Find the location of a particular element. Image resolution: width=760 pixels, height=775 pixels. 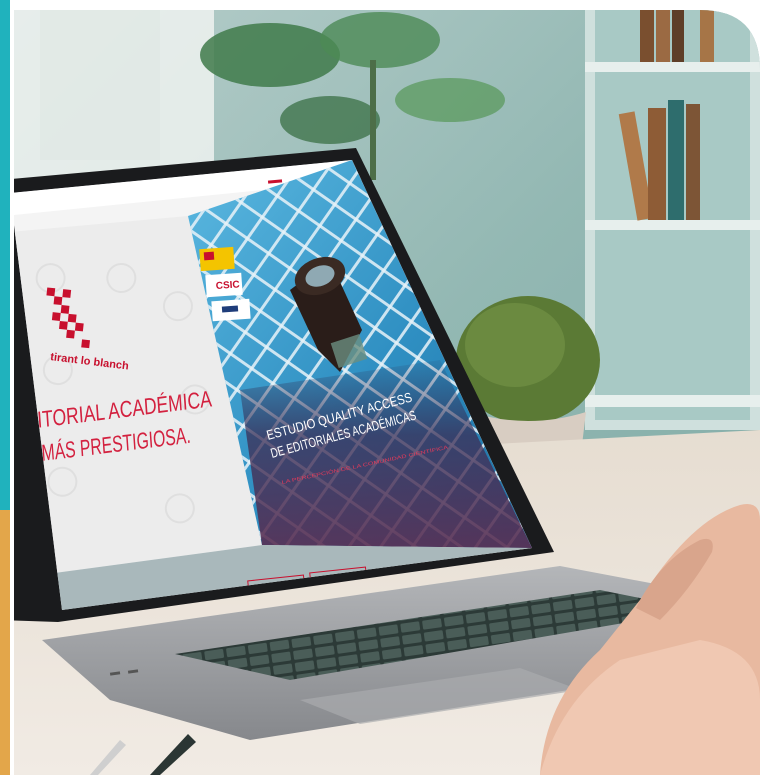

accent-stripe-teal is located at coordinates (5, 255).